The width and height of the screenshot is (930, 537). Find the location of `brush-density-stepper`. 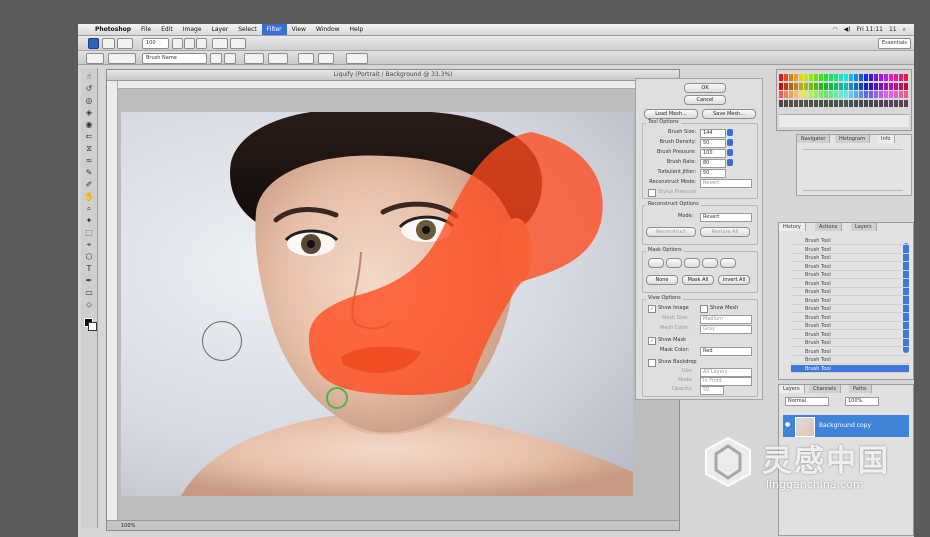

brush-density-stepper is located at coordinates (730, 142).